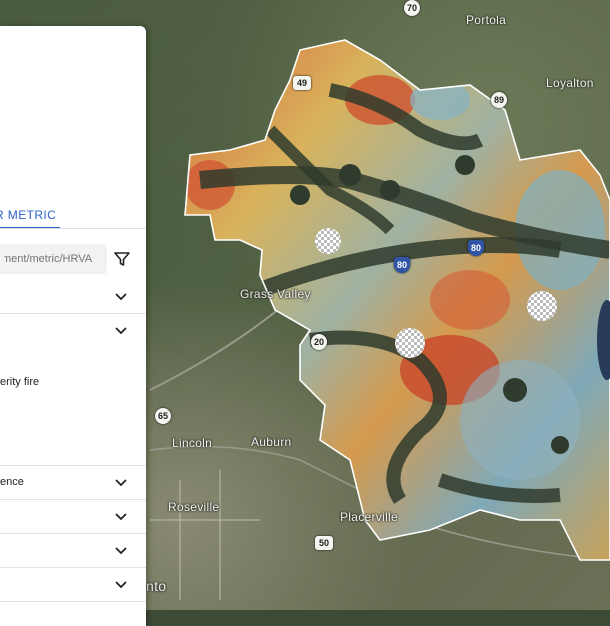  Describe the element at coordinates (12, 482) in the screenshot. I see `metric-group-label-3: ence` at that location.